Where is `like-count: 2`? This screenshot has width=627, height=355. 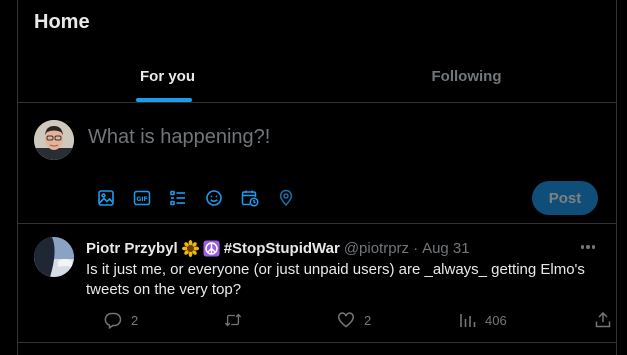
like-count: 2 is located at coordinates (368, 320).